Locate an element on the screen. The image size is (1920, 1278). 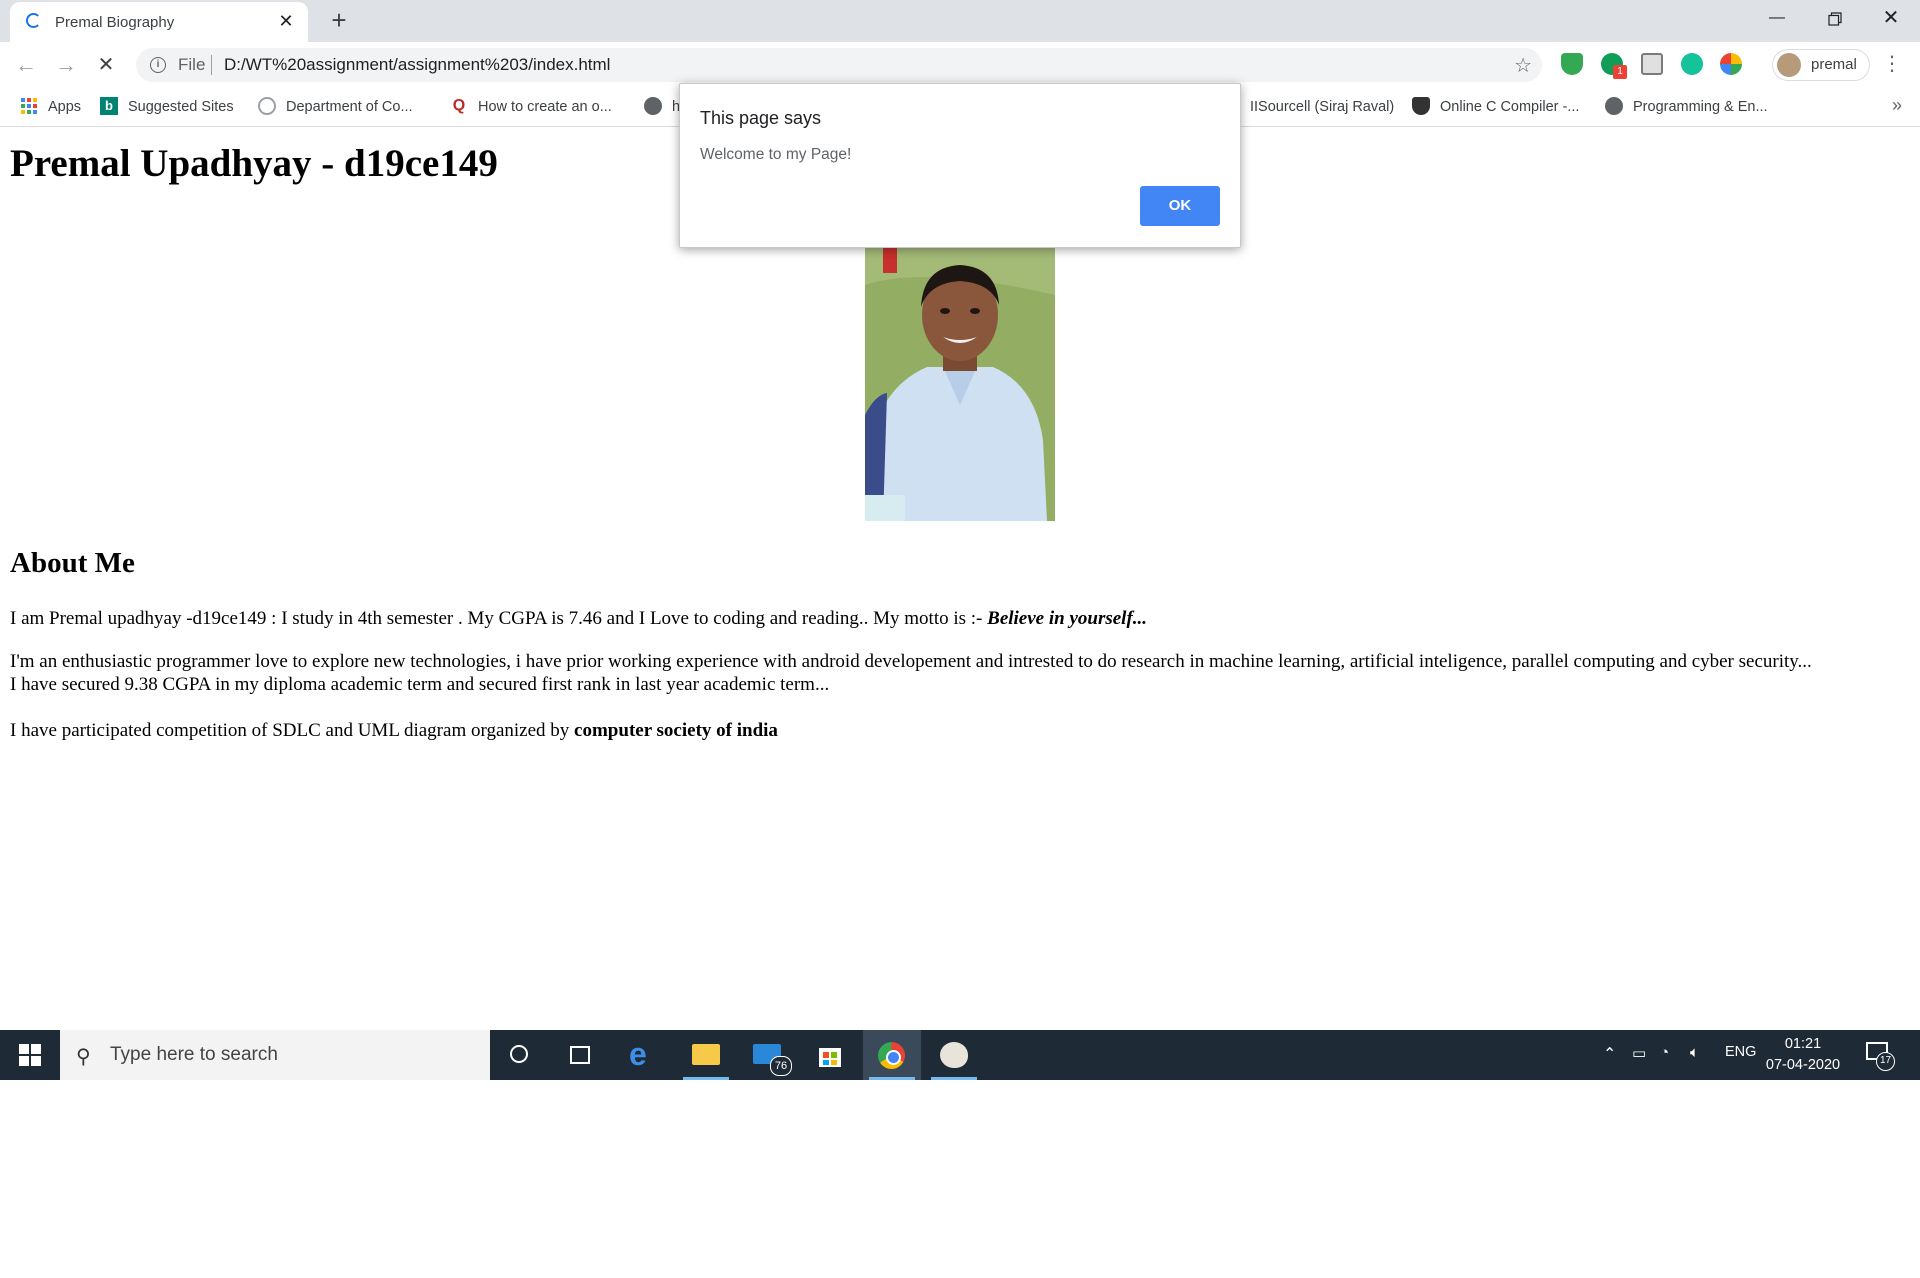
forward-button: → is located at coordinates (66, 65).